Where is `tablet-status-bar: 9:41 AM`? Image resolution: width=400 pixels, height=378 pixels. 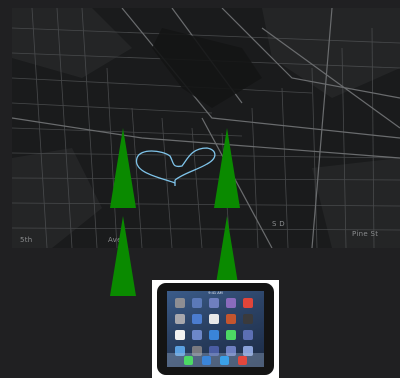 tablet-status-bar: 9:41 AM is located at coordinates (215, 293).